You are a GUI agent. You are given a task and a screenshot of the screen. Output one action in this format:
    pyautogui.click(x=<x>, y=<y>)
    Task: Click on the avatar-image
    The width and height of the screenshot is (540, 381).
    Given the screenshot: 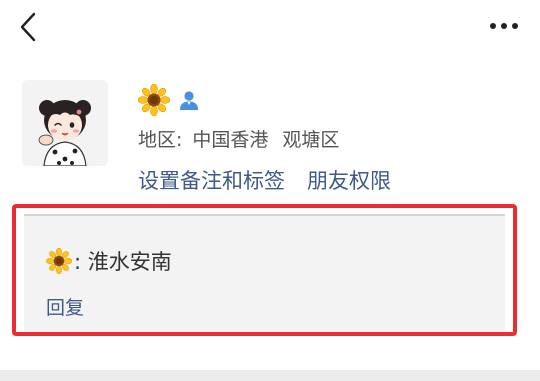 What is the action you would take?
    pyautogui.click(x=65, y=123)
    